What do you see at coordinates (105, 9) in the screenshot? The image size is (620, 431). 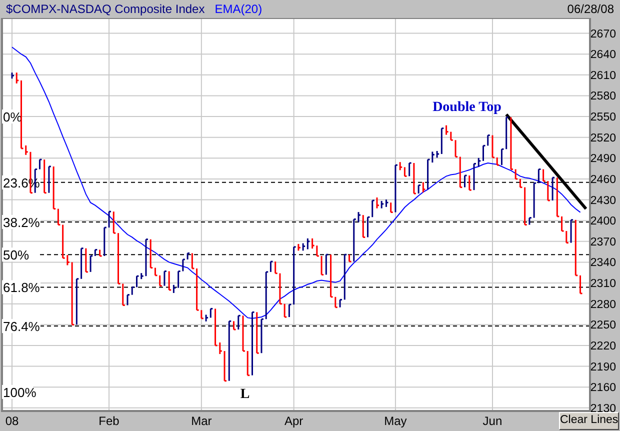 I see `index-title: $COMPX-NASDAQ Composite Index` at bounding box center [105, 9].